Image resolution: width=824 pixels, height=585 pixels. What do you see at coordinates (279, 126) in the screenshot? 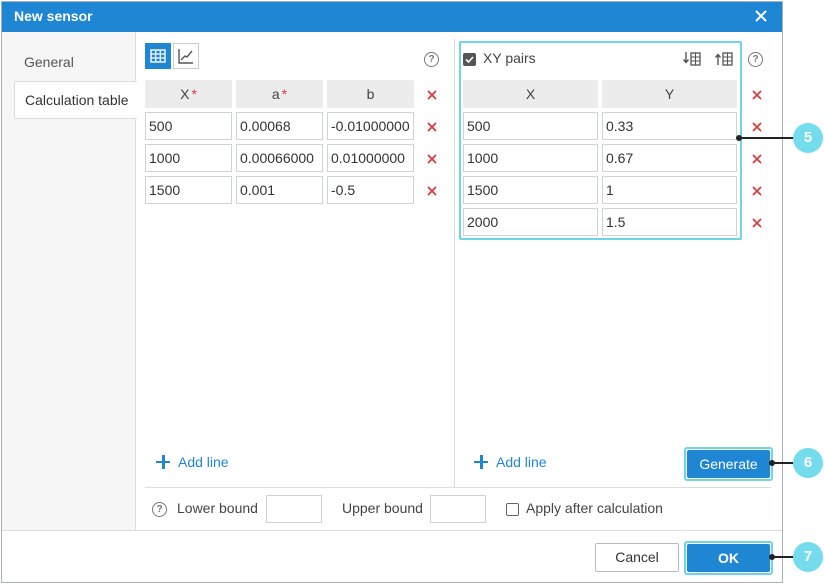
I see `cell-a: 0.00068` at bounding box center [279, 126].